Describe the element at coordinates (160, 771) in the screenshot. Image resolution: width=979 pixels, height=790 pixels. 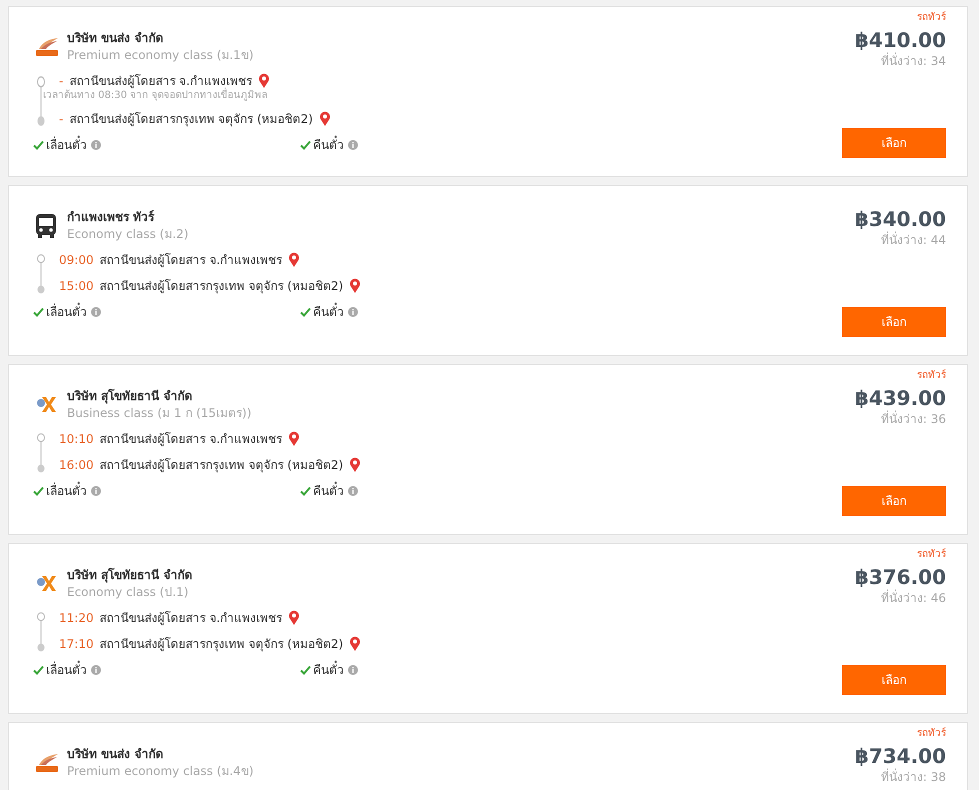
I see `bus-class: Premium economy class (ม.4ข)` at that location.